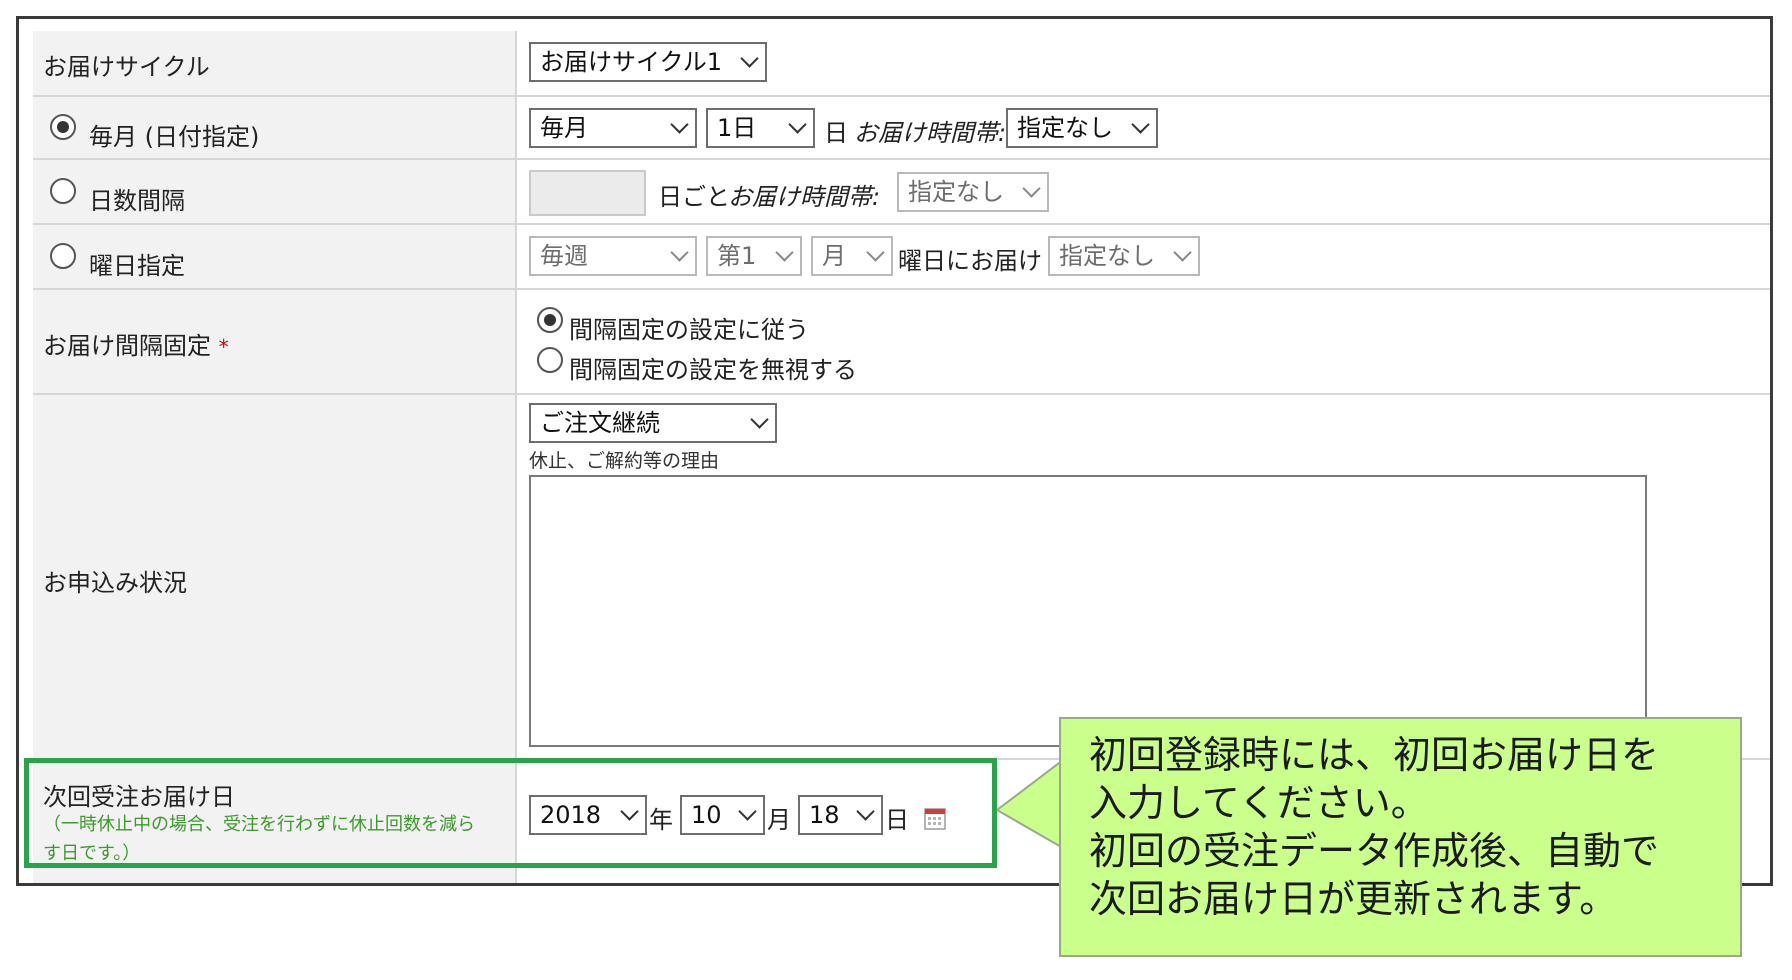 This screenshot has height=980, width=1792. I want to click on weekday-nth-select-value: 第1, so click(737, 256).